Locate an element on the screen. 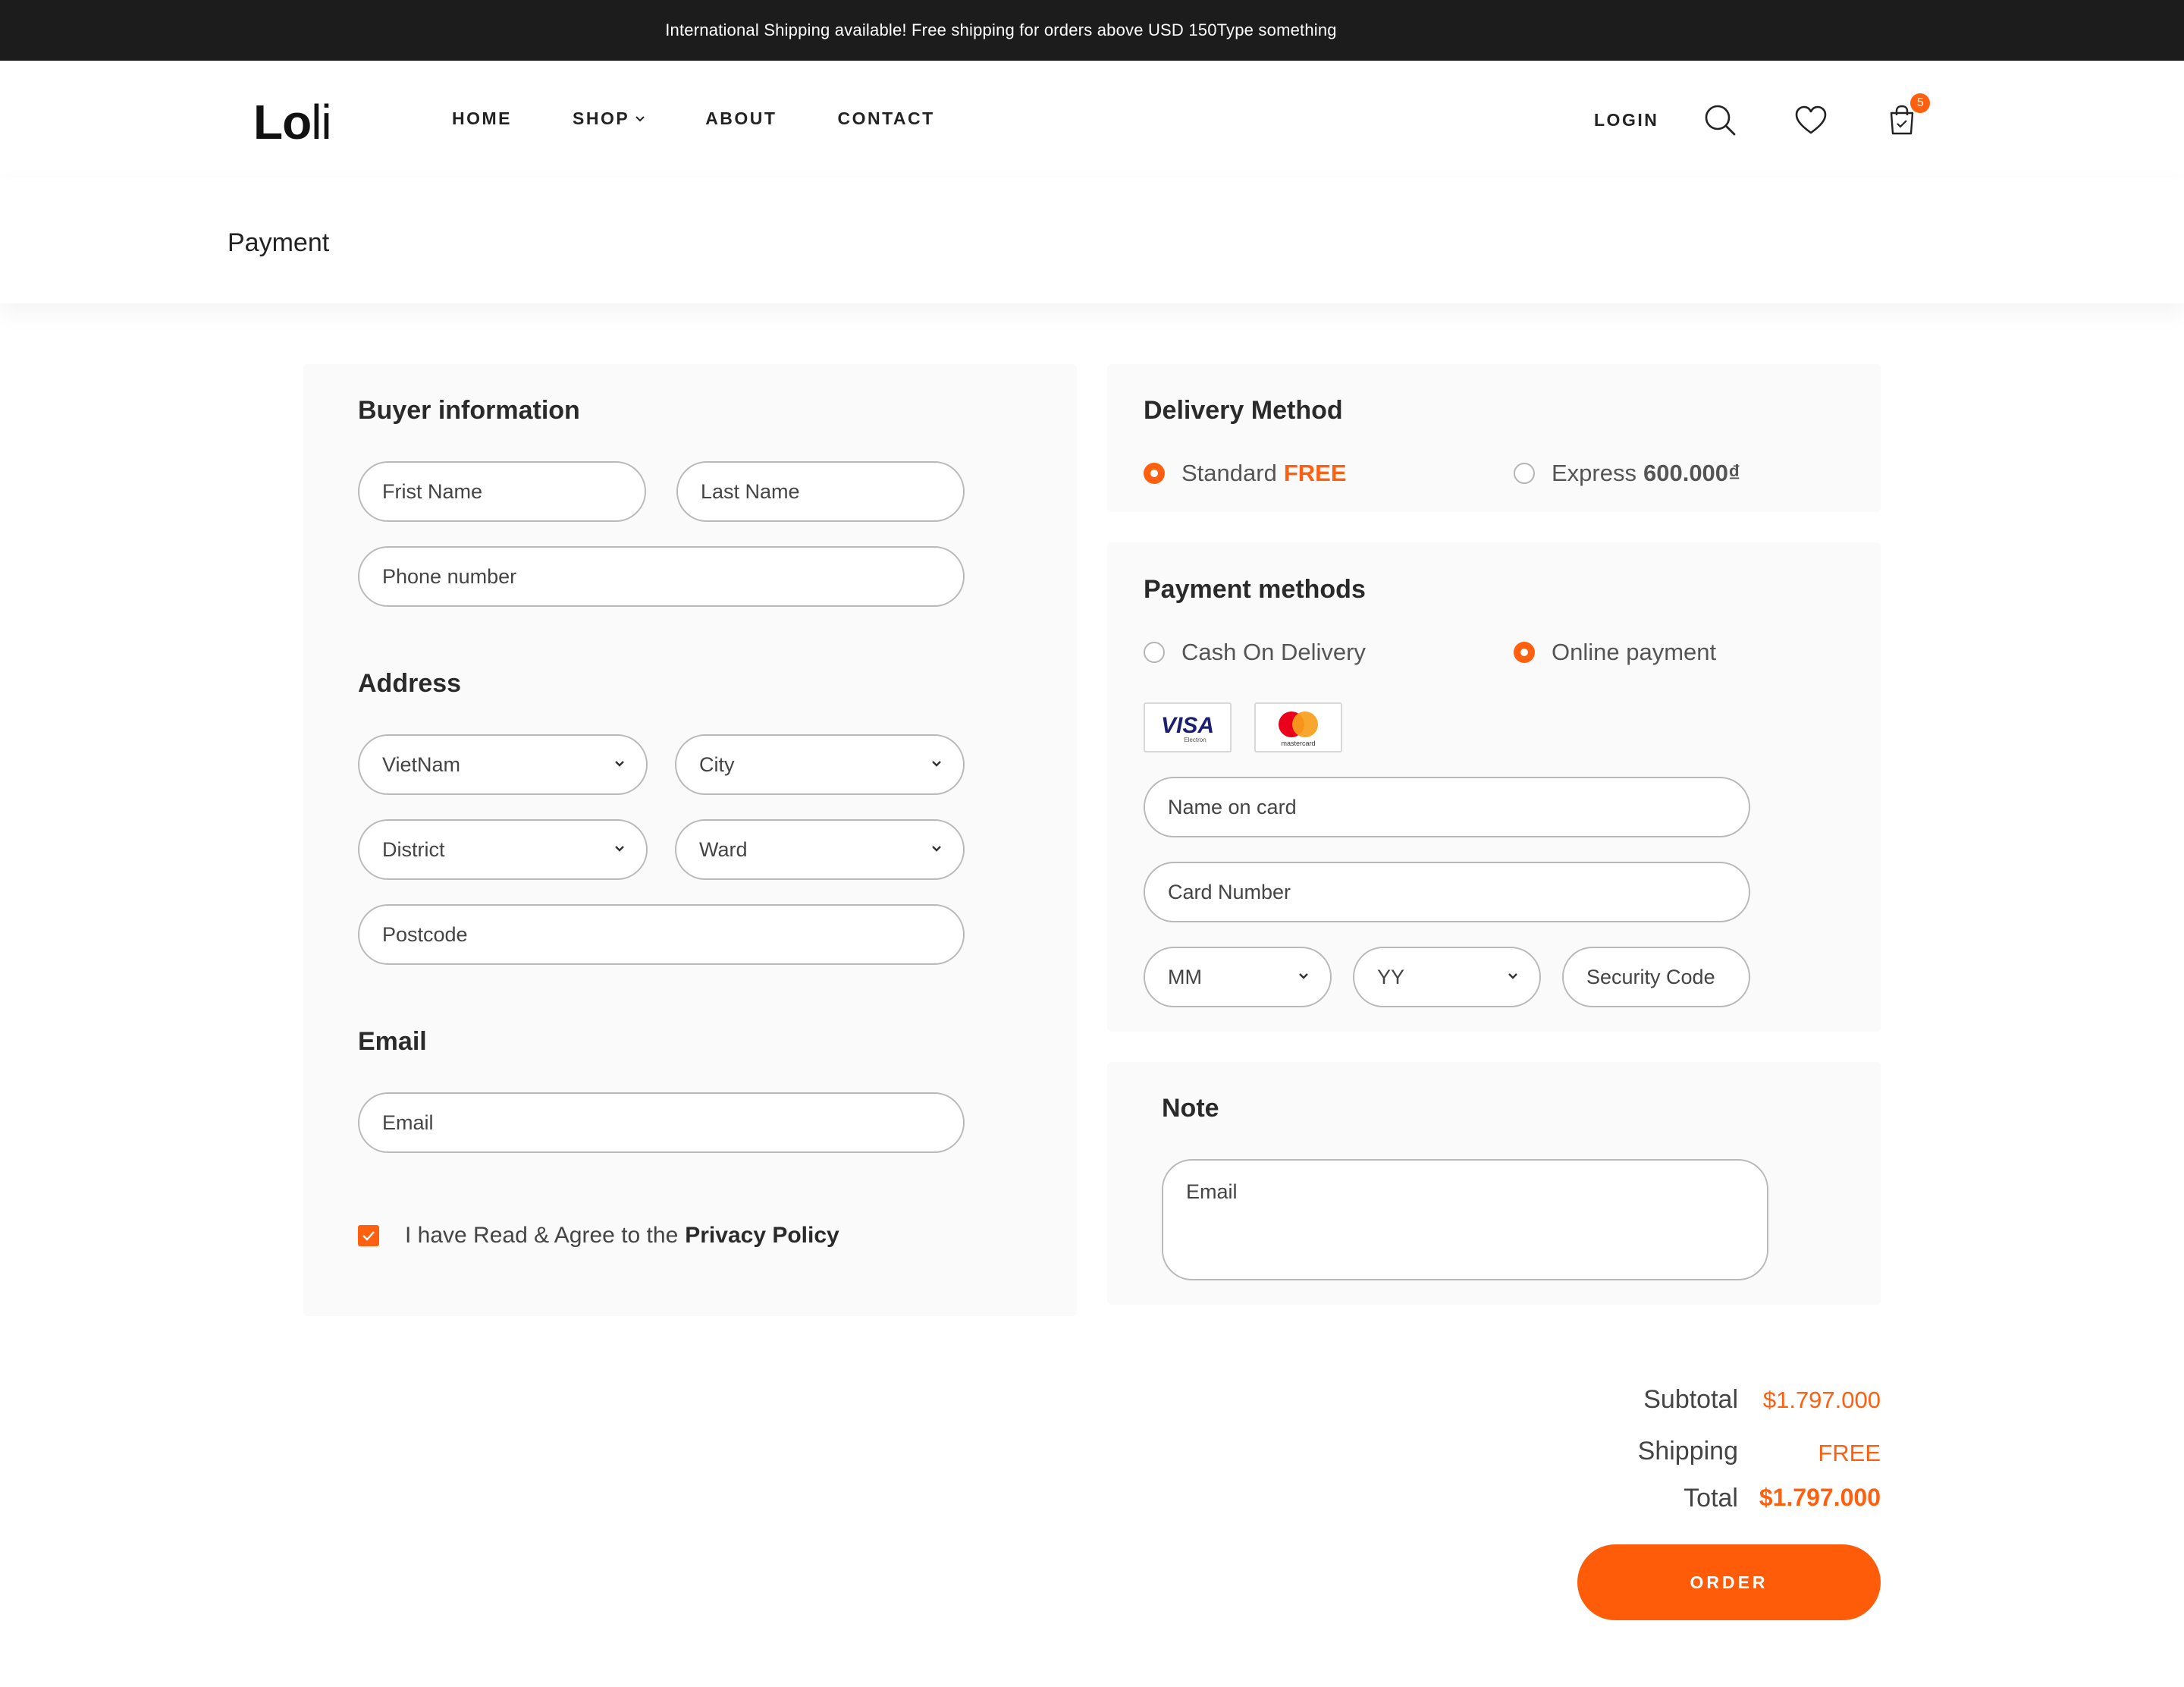 The height and width of the screenshot is (1687, 2184). nav-home-label: HOME is located at coordinates (482, 118).